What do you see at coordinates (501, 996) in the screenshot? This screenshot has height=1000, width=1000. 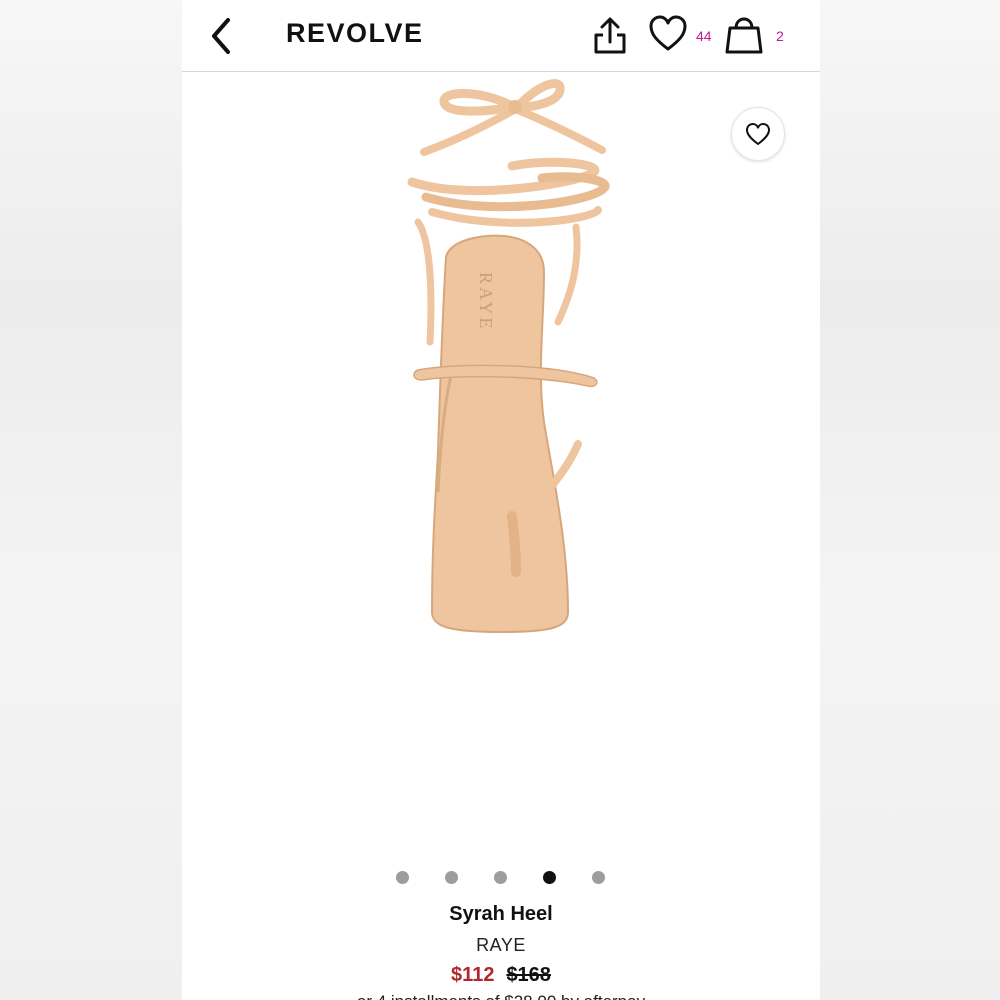 I see `installments-text: or 4 installments of $28.00 by afterpay` at bounding box center [501, 996].